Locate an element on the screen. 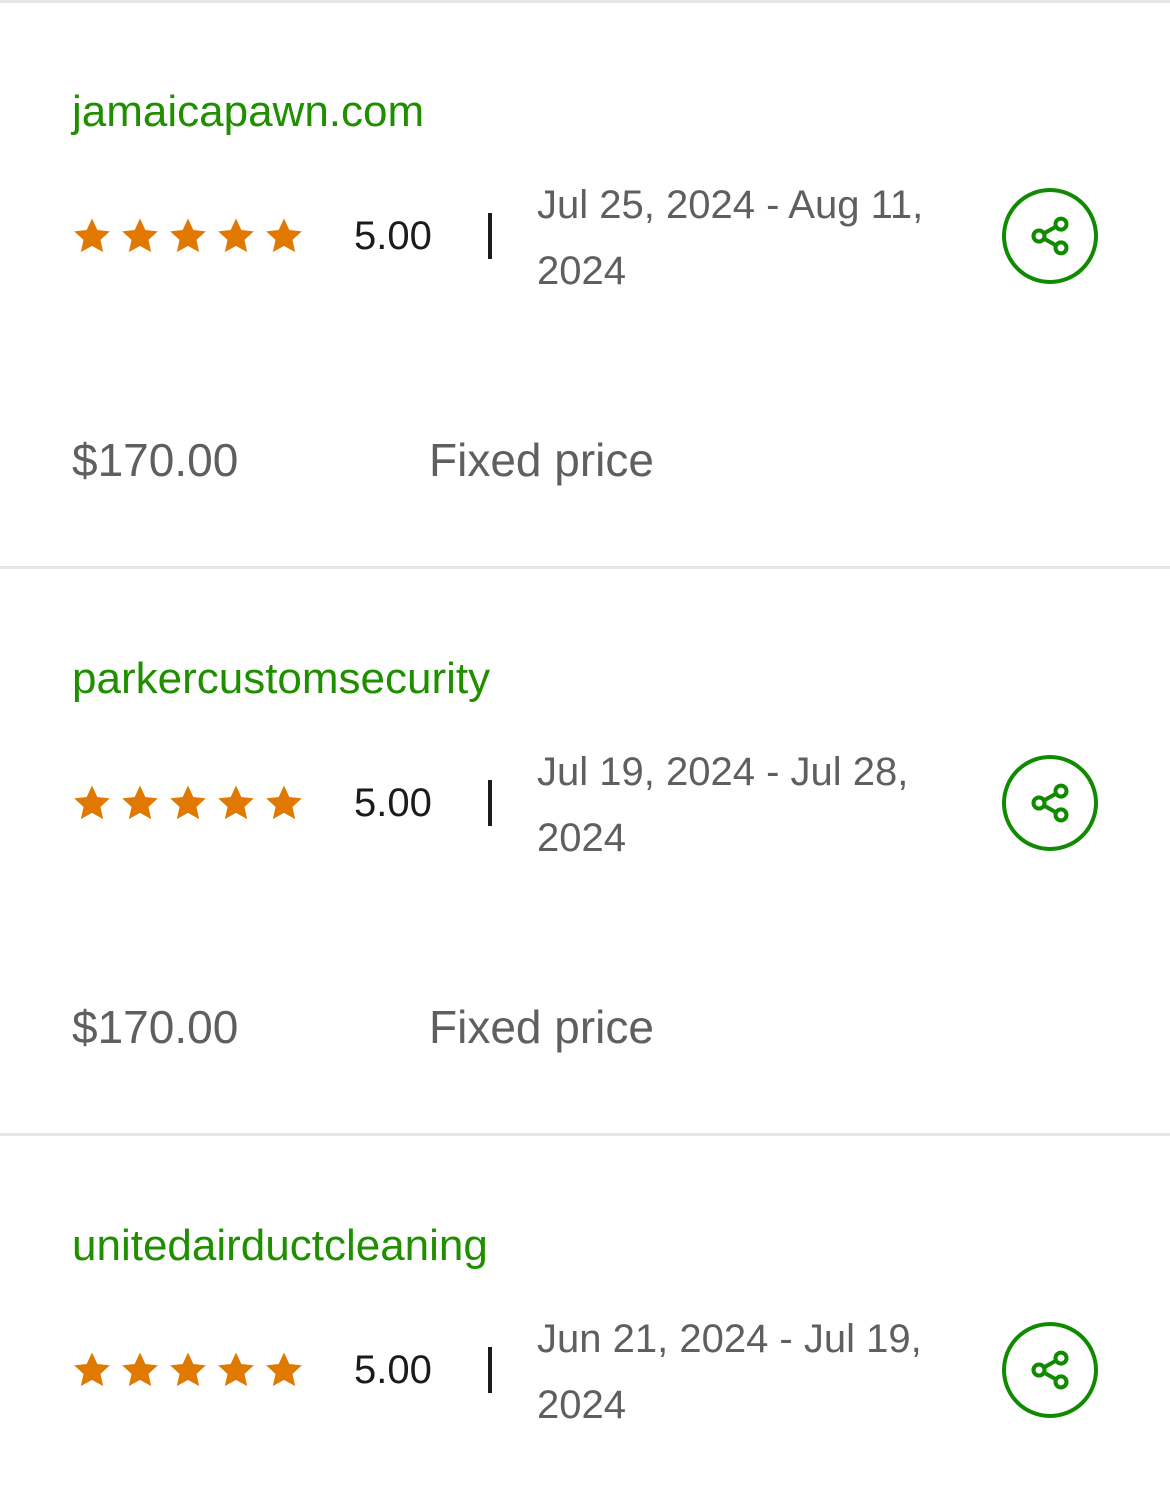  date-range: Jul 25, 2024 - Aug 11, 2024 is located at coordinates (730, 238).